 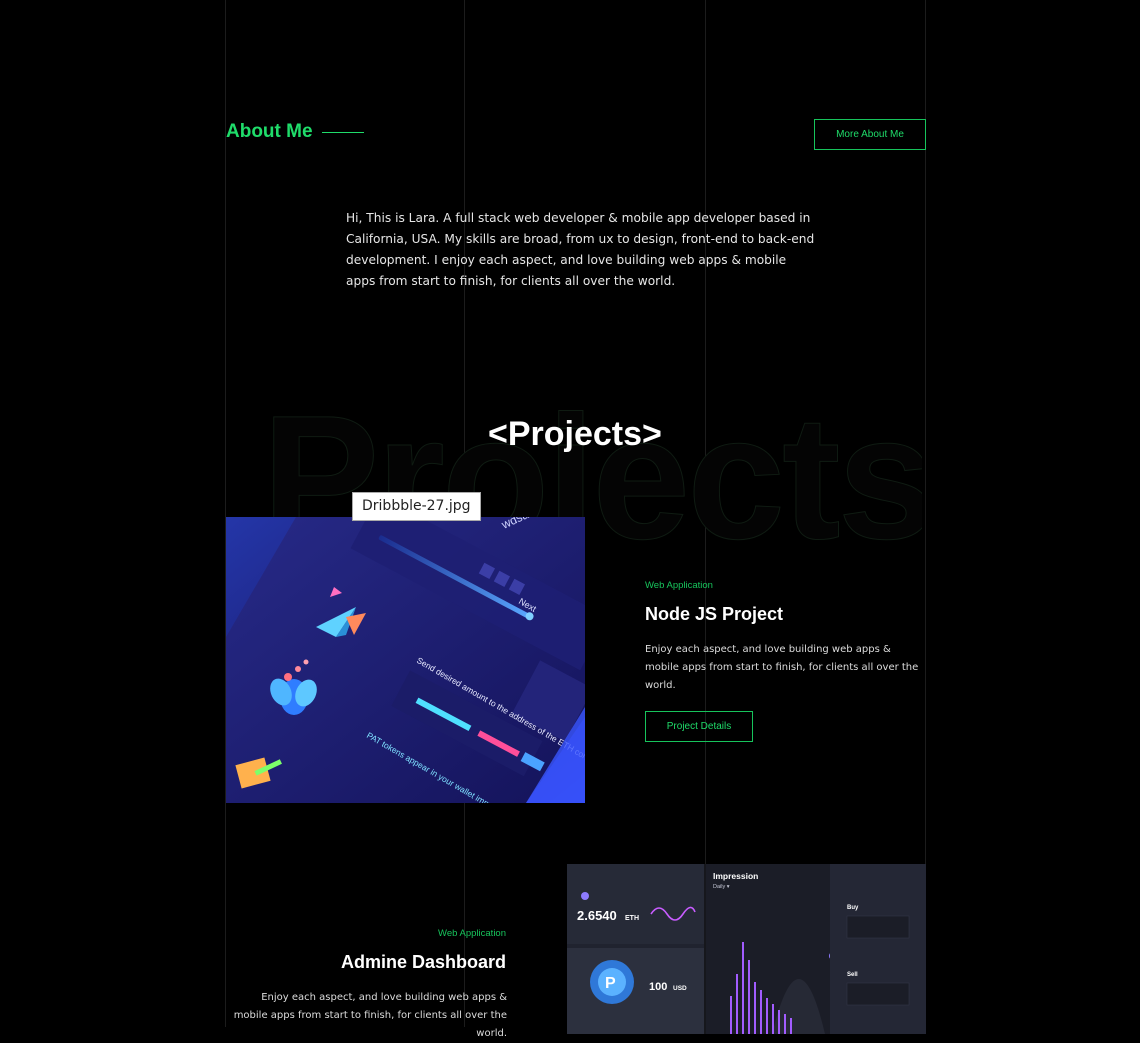 What do you see at coordinates (853, 908) in the screenshot?
I see `buy-label: Buy` at bounding box center [853, 908].